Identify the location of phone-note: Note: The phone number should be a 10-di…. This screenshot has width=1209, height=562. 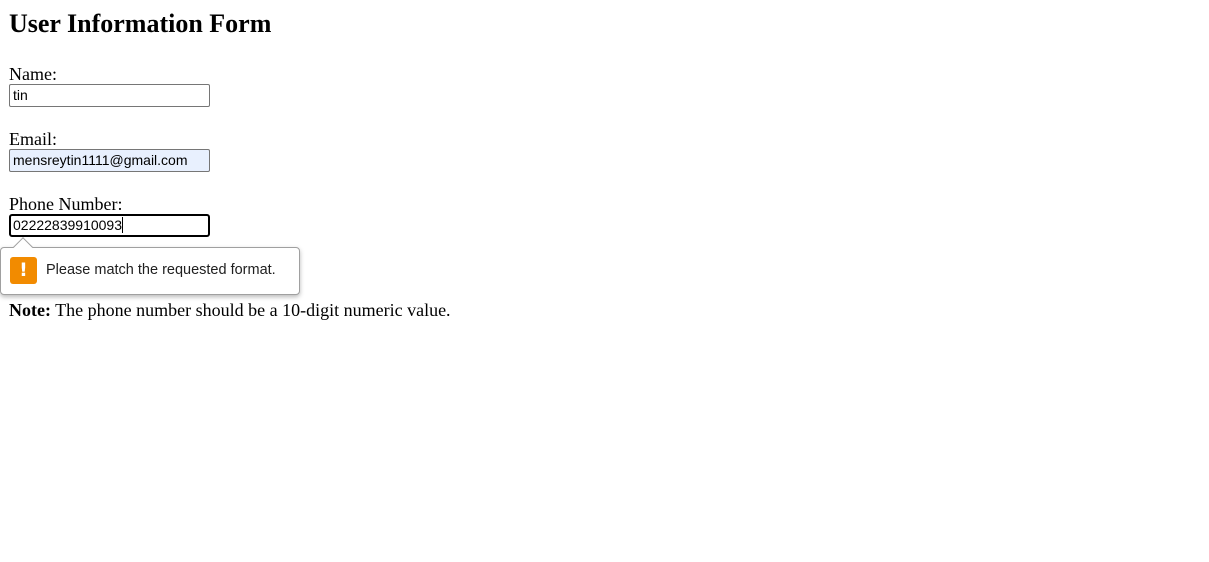
(230, 310).